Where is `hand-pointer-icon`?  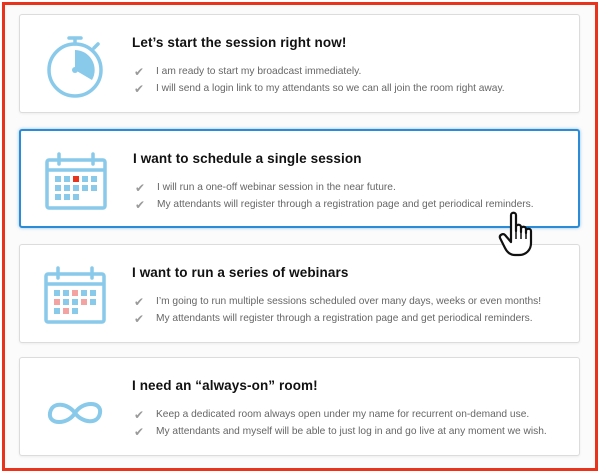
hand-pointer-icon is located at coordinates (518, 234).